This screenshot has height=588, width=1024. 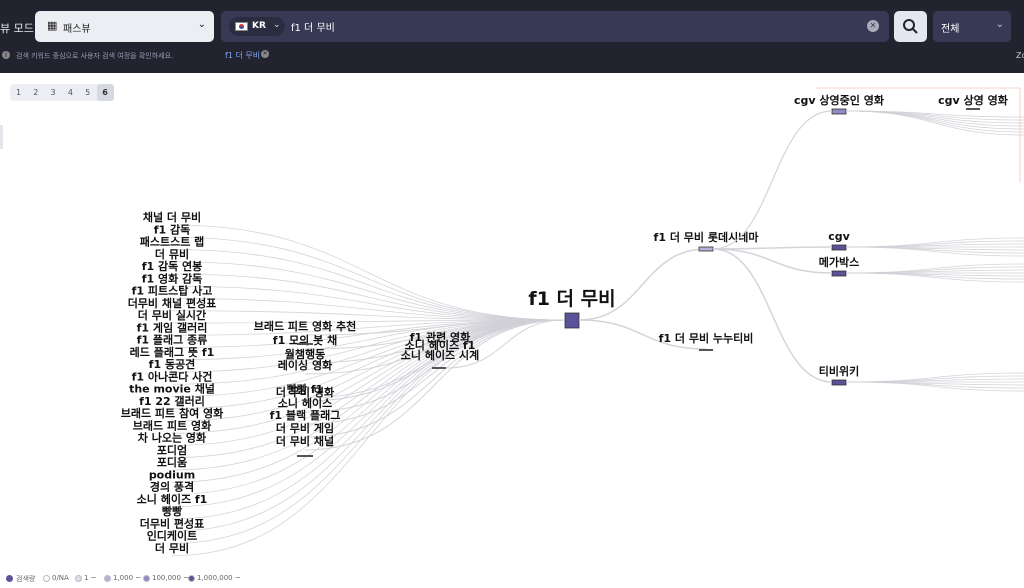 What do you see at coordinates (172, 254) in the screenshot?
I see `left-node-label: 더 뮤비` at bounding box center [172, 254].